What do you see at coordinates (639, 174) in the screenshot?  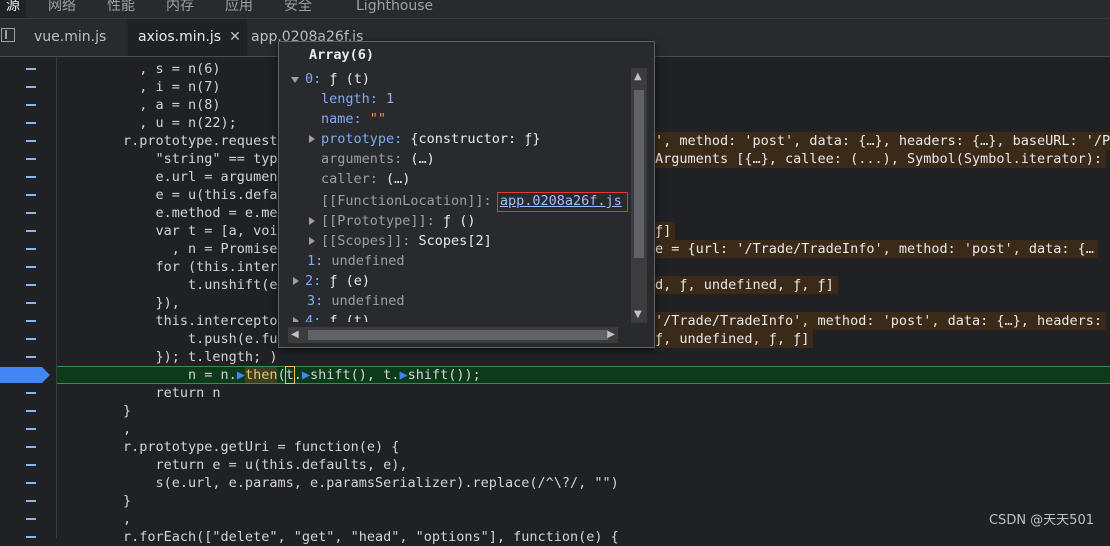 I see `vertical-scroll-thumb` at bounding box center [639, 174].